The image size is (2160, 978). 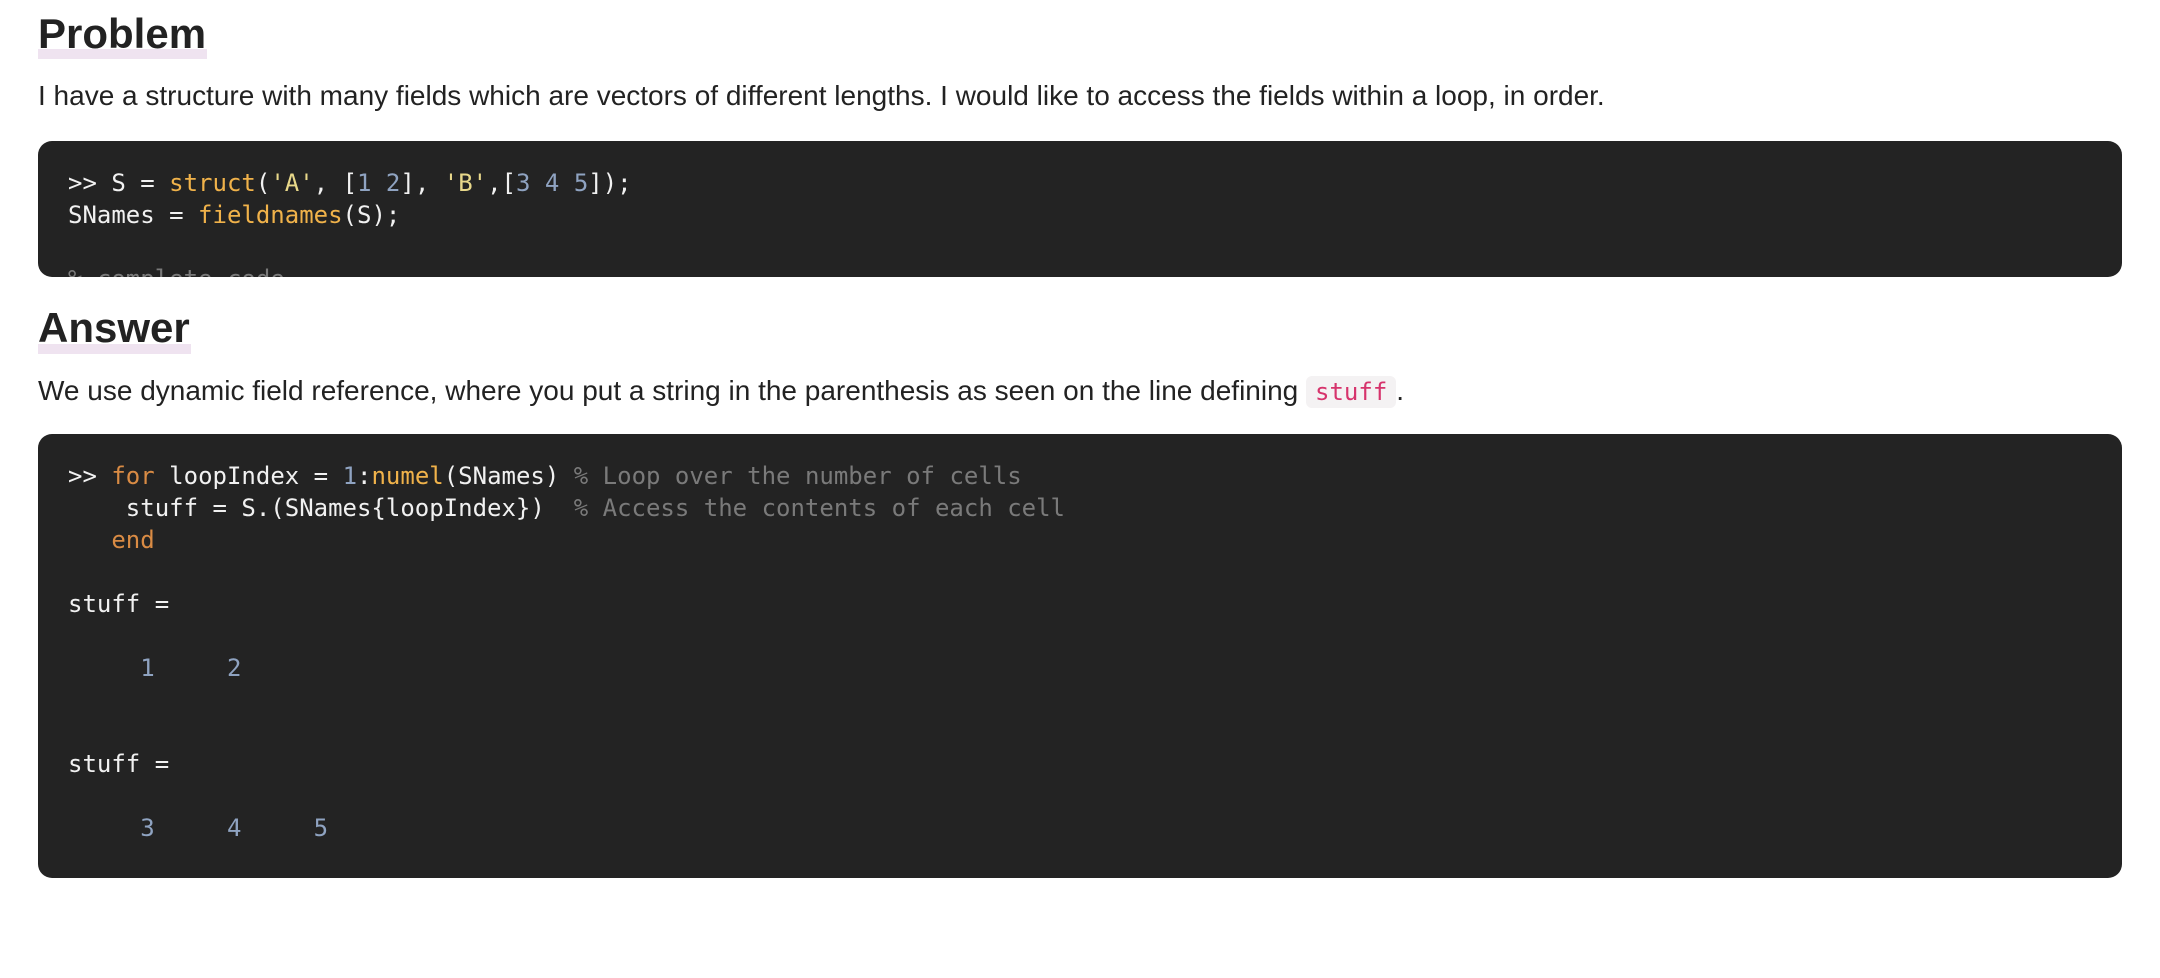 I want to click on code-token: :, so click(x=364, y=475).